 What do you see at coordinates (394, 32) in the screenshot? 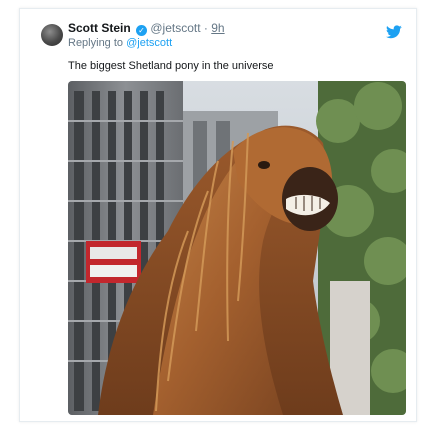
I see `twitter-bird-icon` at bounding box center [394, 32].